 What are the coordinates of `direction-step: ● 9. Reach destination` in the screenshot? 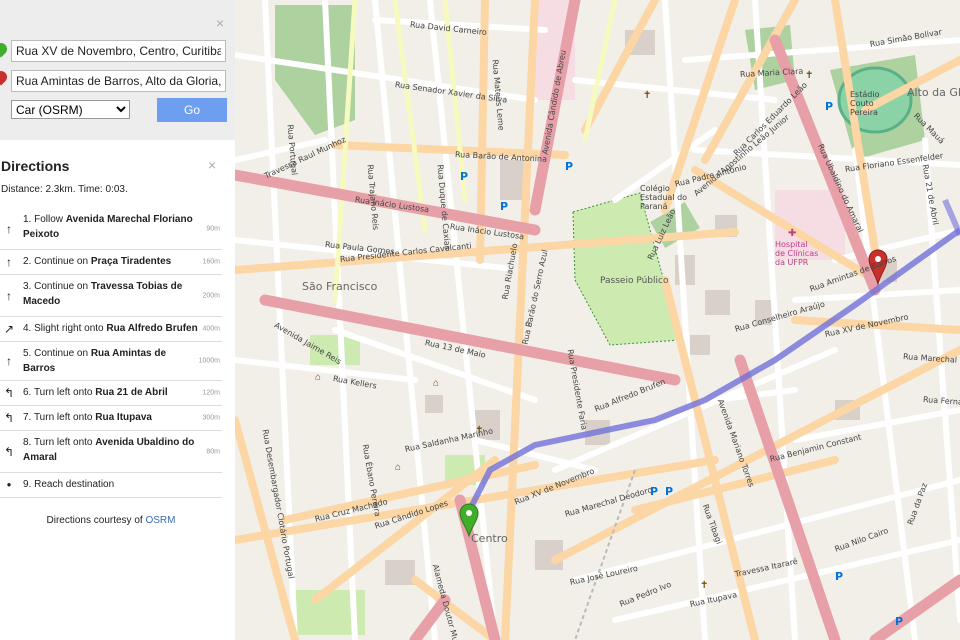 It's located at (111, 485).